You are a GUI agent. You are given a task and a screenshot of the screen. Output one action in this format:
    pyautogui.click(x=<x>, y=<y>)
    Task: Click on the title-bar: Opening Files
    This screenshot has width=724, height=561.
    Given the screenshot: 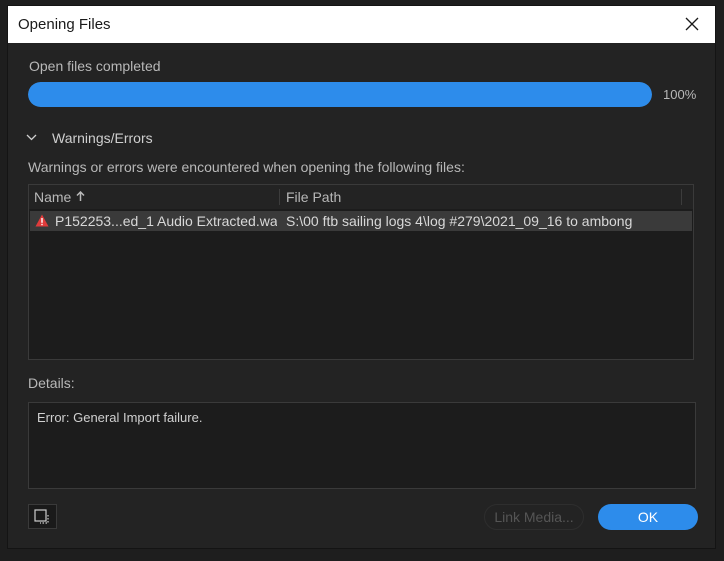 What is the action you would take?
    pyautogui.click(x=361, y=24)
    